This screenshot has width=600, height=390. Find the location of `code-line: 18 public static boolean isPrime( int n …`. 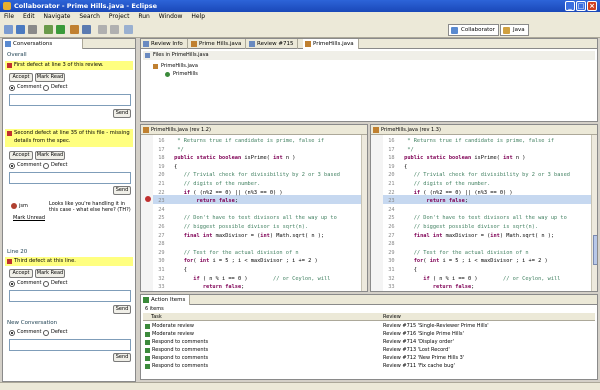

code-line: 18 public static boolean isPrime( int n … is located at coordinates (225, 158).